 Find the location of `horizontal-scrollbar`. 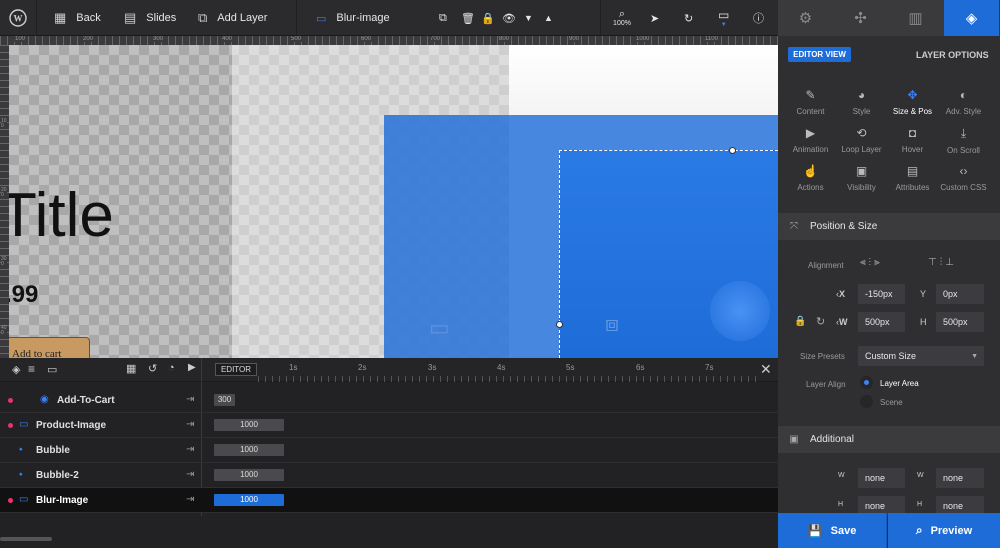

horizontal-scrollbar is located at coordinates (26, 539).